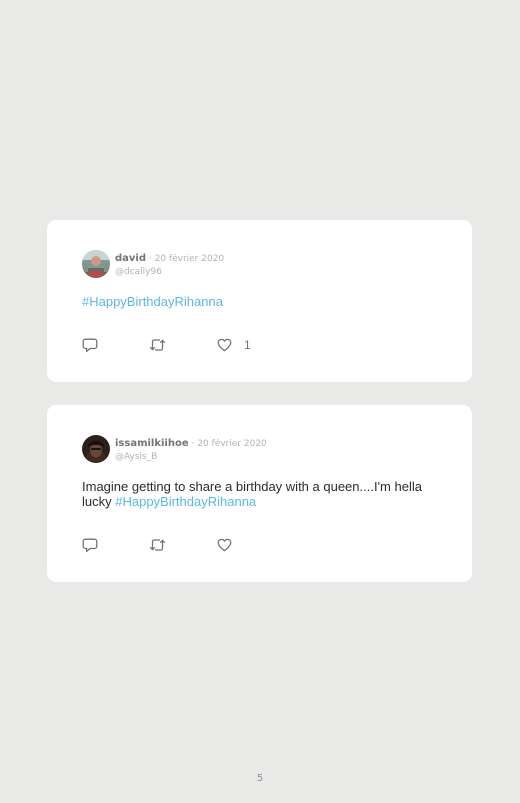  I want to click on like-button, so click(230, 545).